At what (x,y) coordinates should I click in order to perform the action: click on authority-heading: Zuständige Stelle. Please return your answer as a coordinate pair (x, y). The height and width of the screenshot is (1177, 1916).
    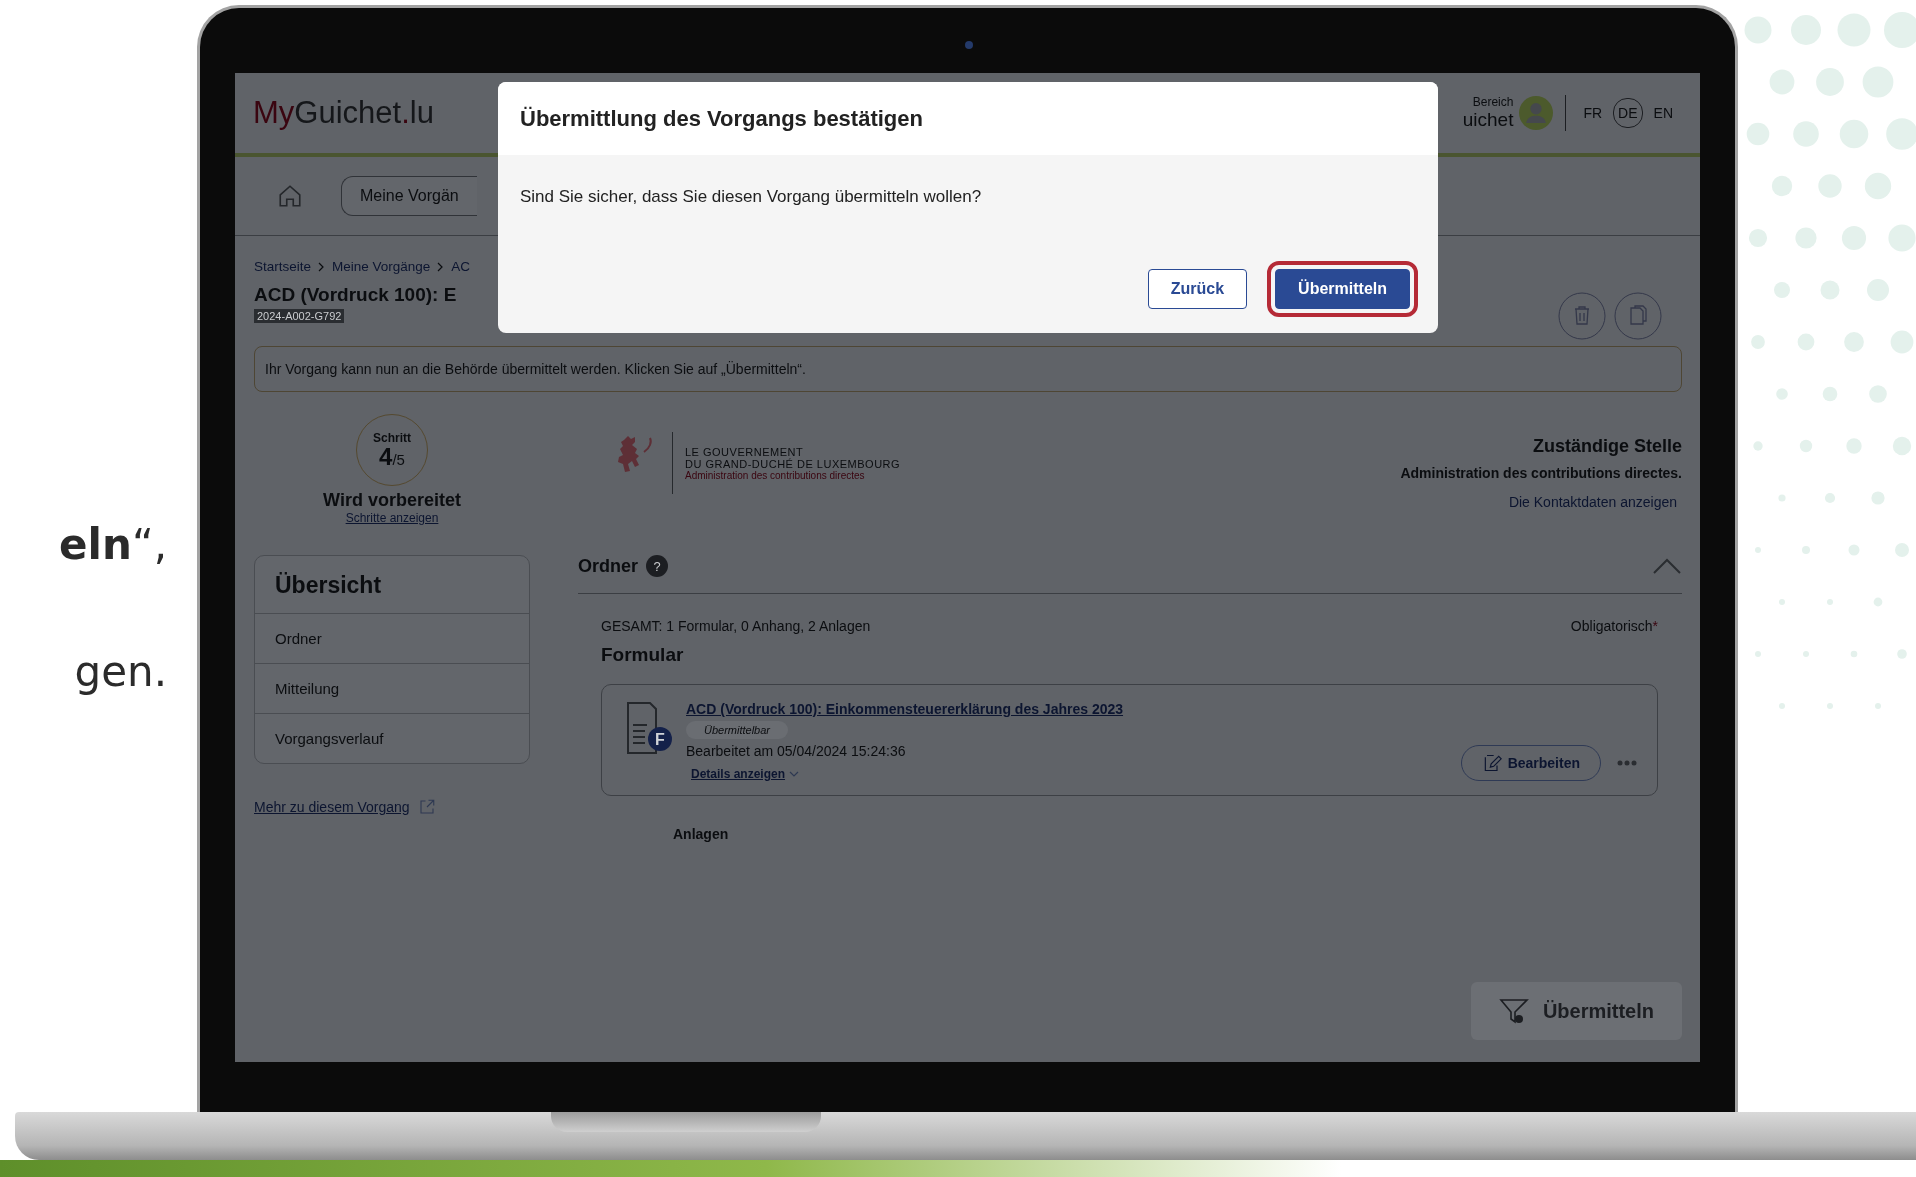
    Looking at the image, I should click on (1607, 446).